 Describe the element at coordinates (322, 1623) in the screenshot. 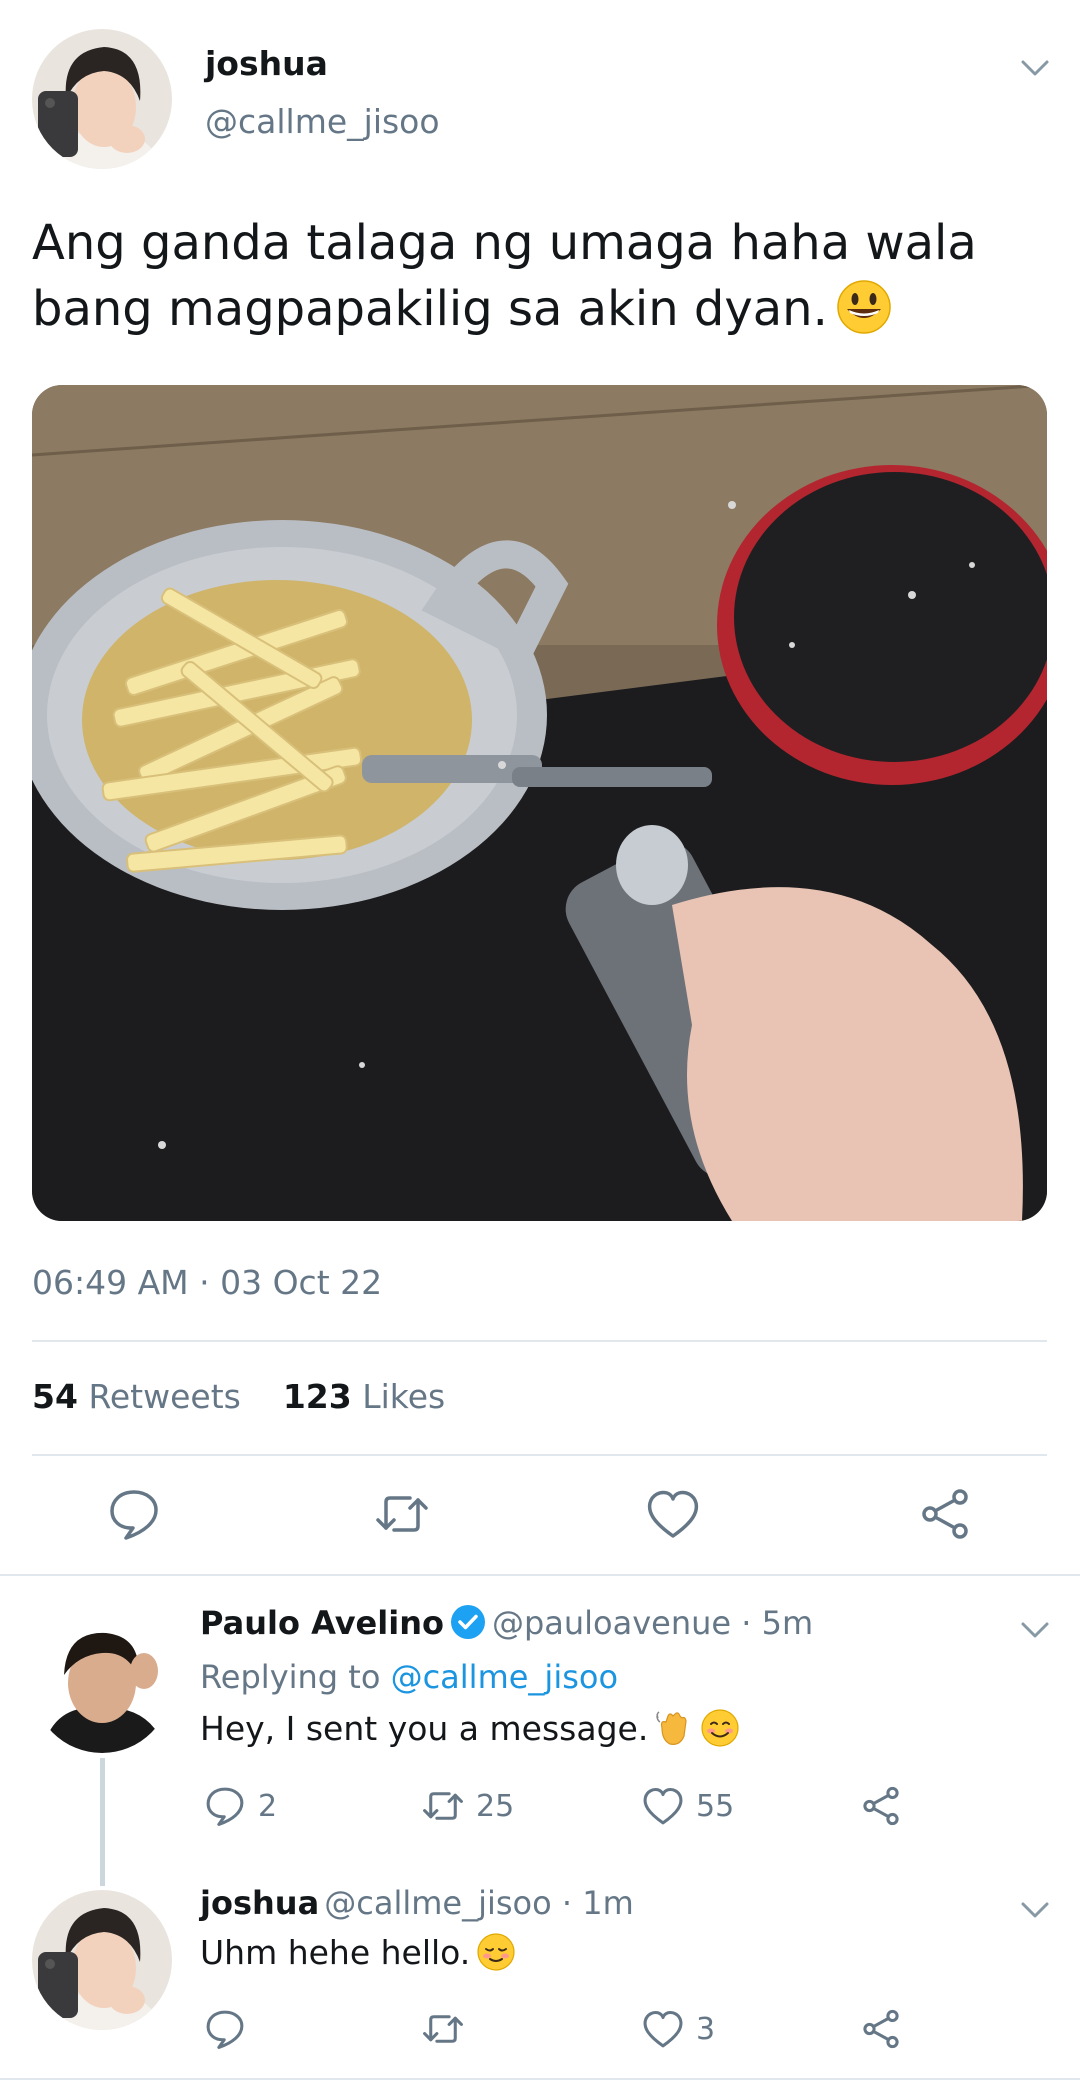

I see `reply-author-name: Paulo Avelino` at that location.